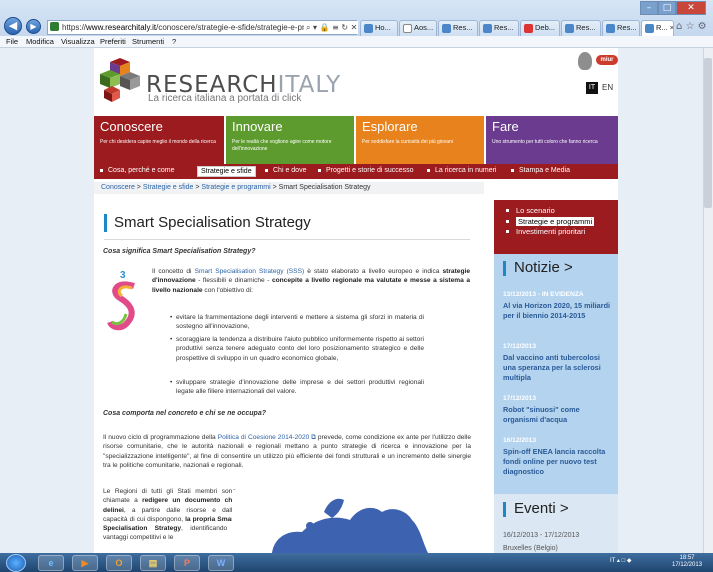 The height and width of the screenshot is (572, 713). Describe the element at coordinates (16, 563) in the screenshot. I see `start-button-icon` at that location.